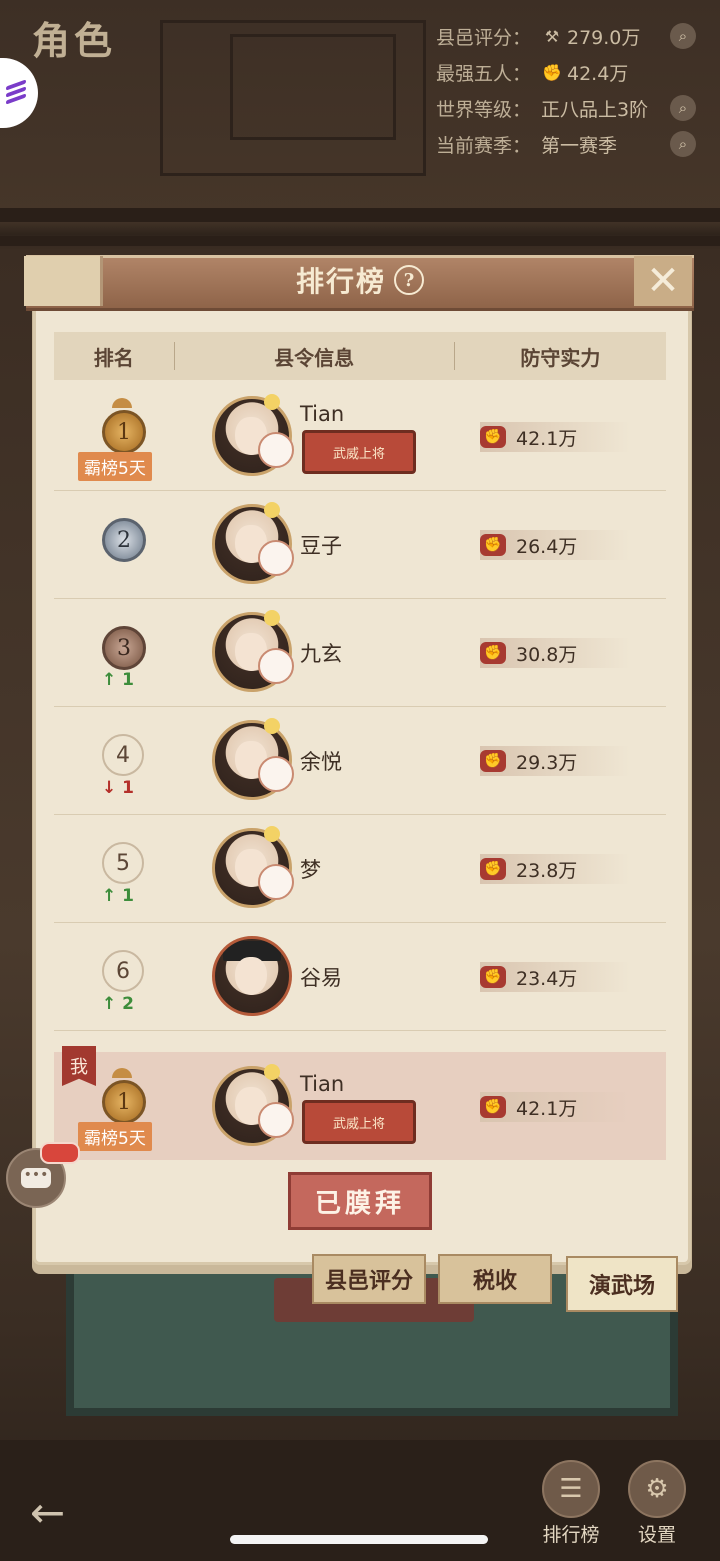 The height and width of the screenshot is (1561, 720). I want to click on panel-title: 排行榜 ?, so click(360, 280).